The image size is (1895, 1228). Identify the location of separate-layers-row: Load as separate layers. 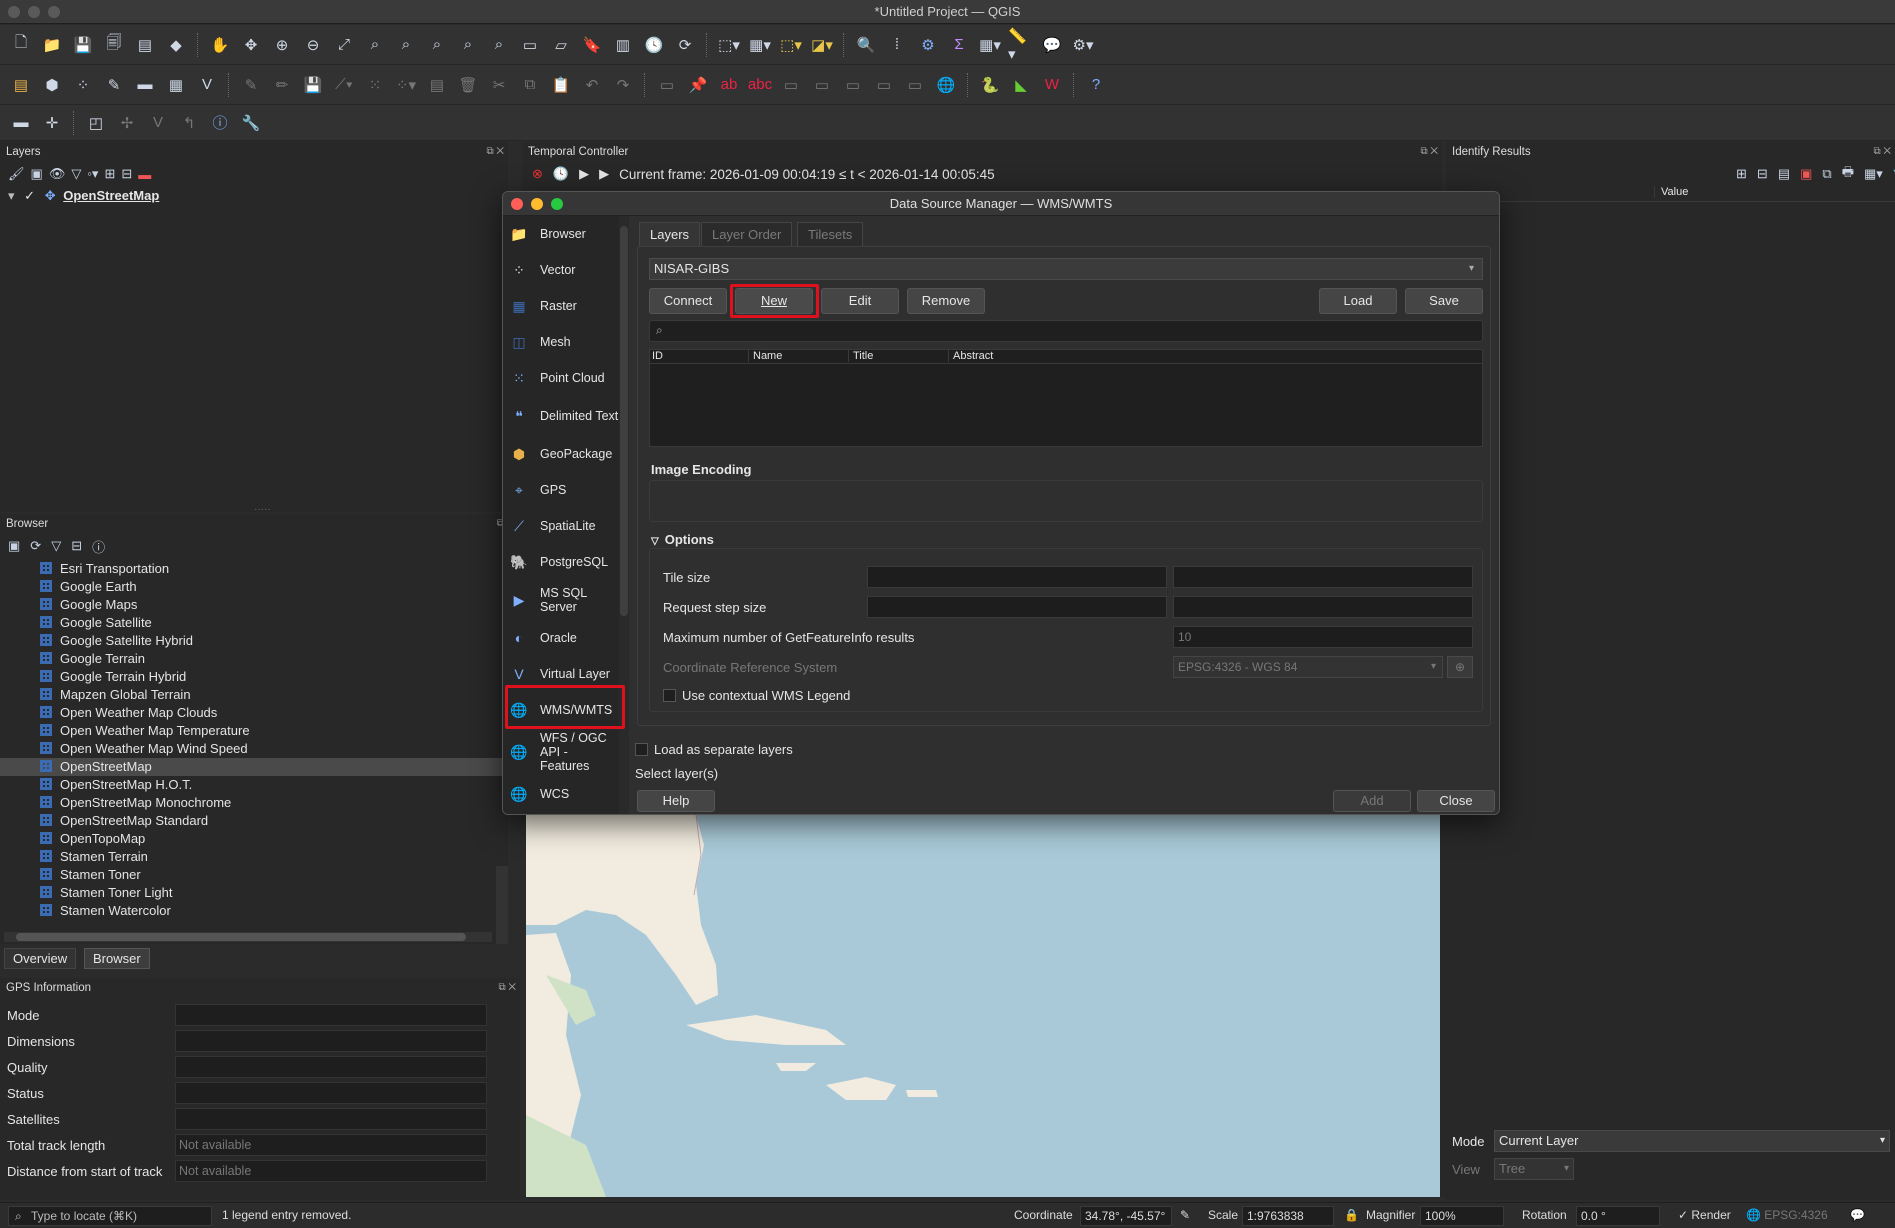
(714, 749).